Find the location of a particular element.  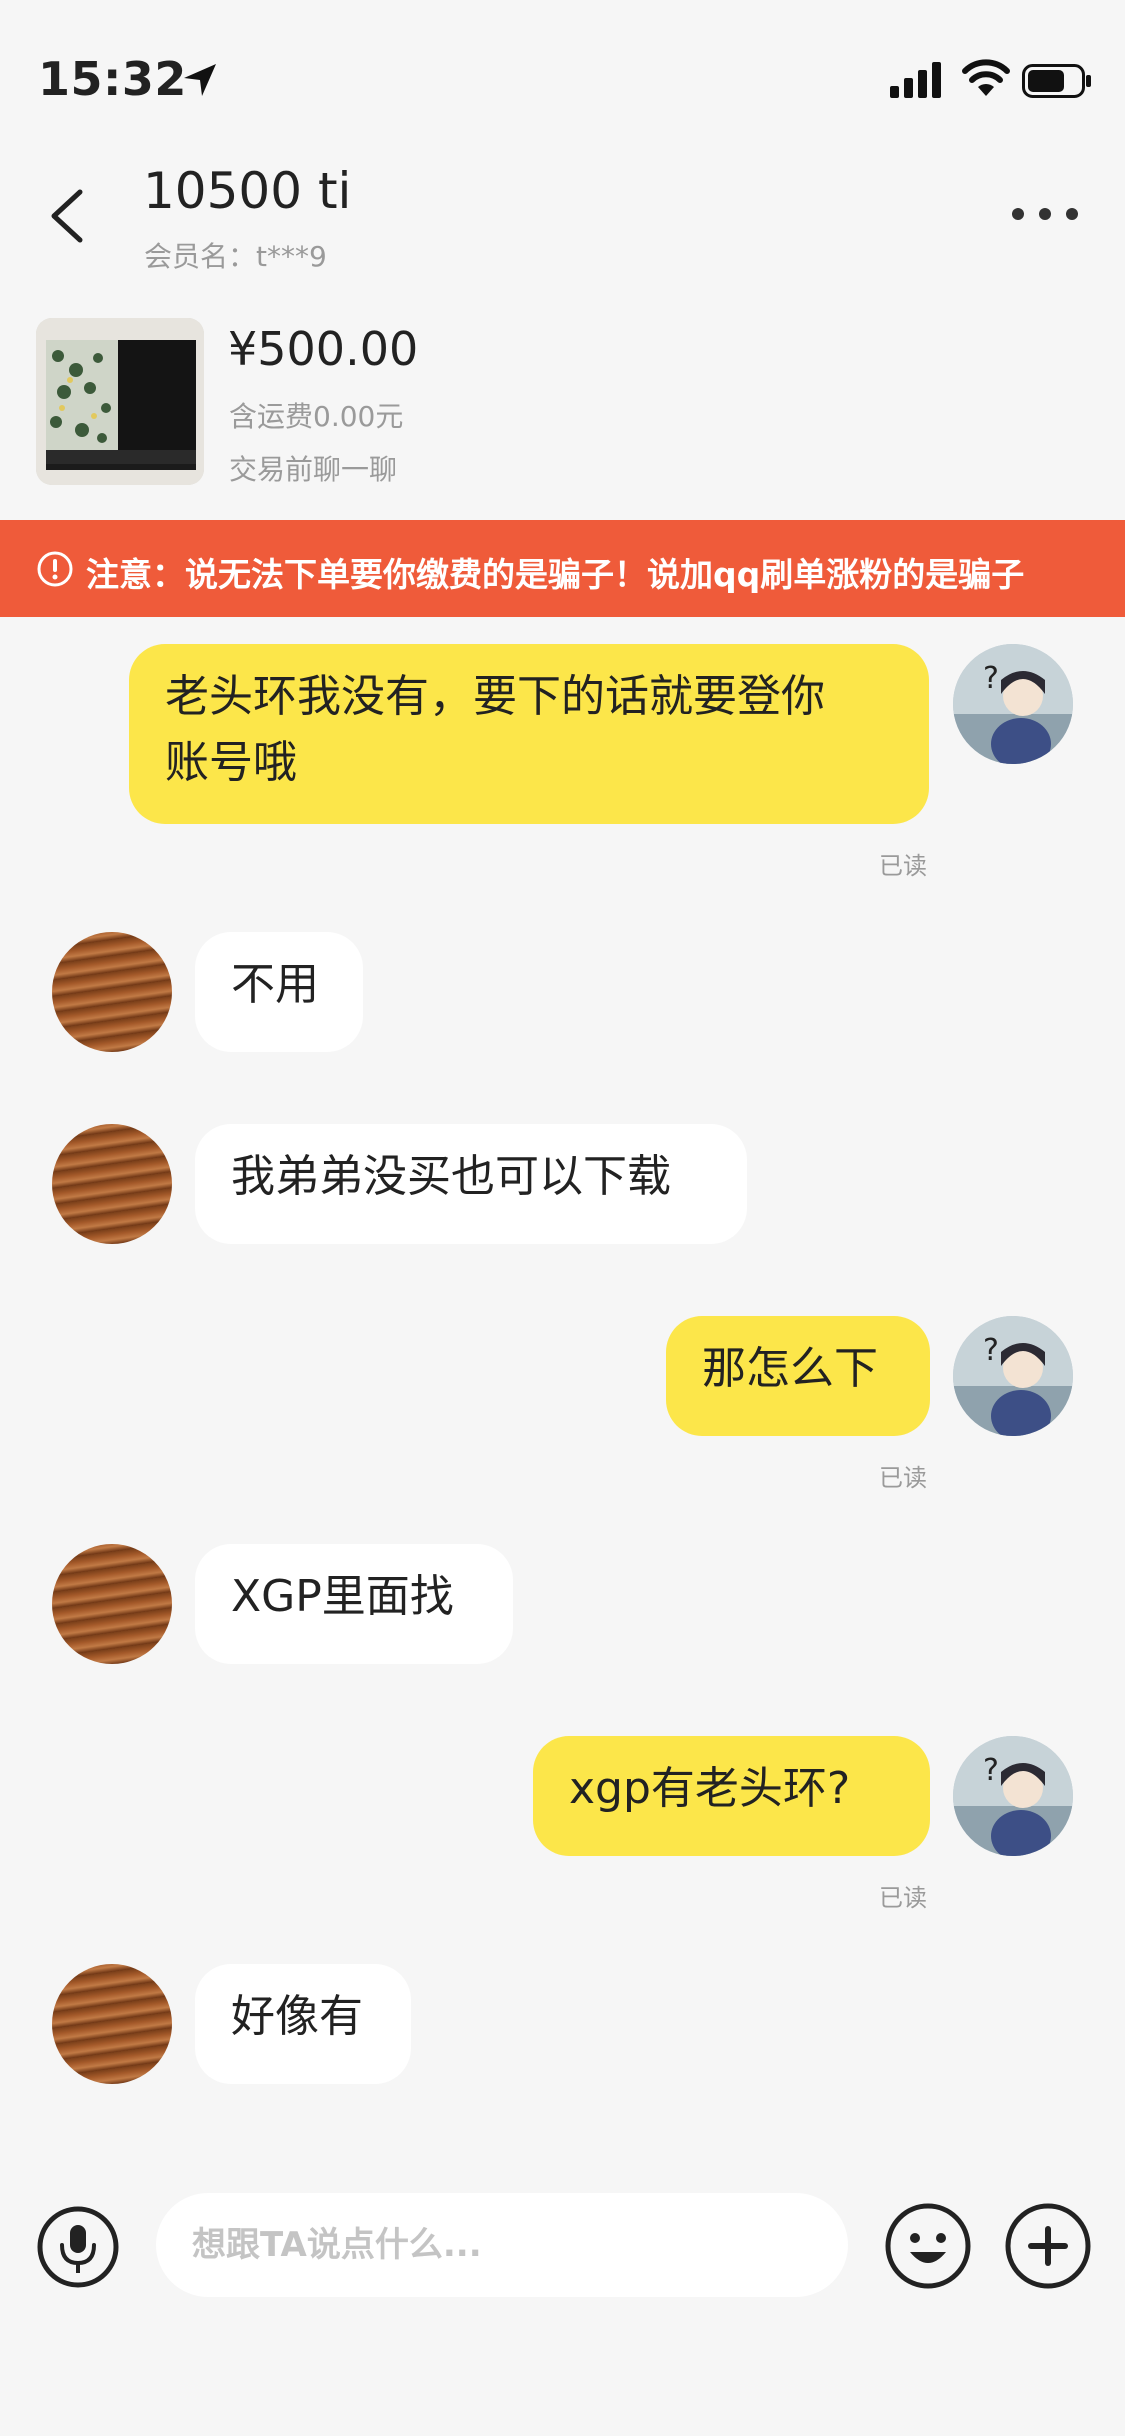

message-bubble-received: 不用 is located at coordinates (279, 992).